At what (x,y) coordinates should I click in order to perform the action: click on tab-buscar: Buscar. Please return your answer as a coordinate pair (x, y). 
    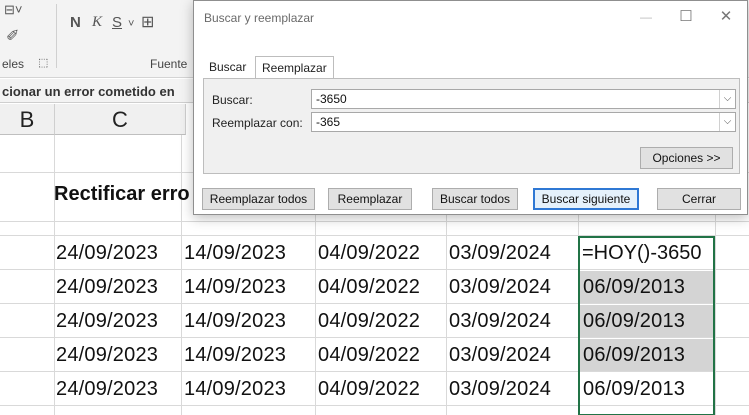
    Looking at the image, I should click on (227, 67).